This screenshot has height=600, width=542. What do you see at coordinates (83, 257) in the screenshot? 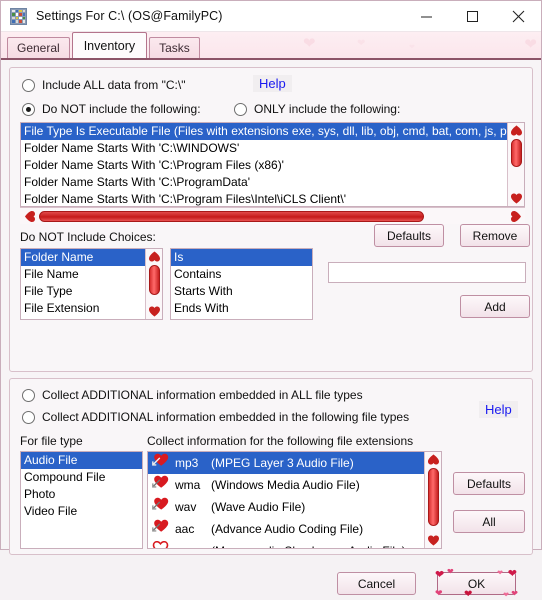
I see `field-choice-row: Folder Name` at bounding box center [83, 257].